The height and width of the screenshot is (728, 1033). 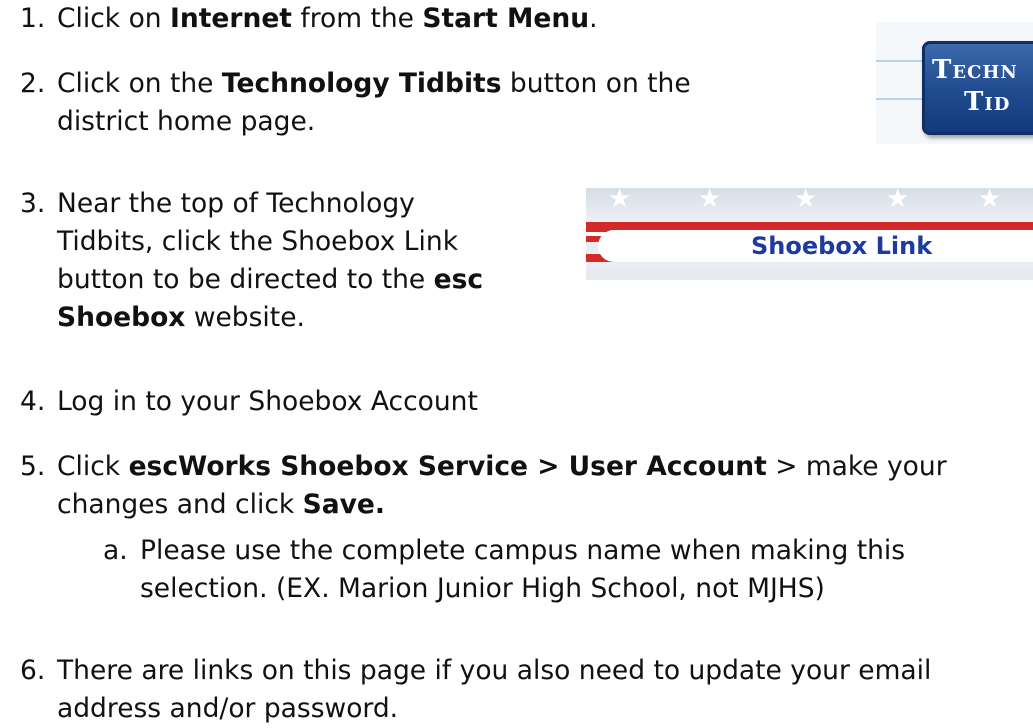 I want to click on step-number: 1., so click(x=33, y=18).